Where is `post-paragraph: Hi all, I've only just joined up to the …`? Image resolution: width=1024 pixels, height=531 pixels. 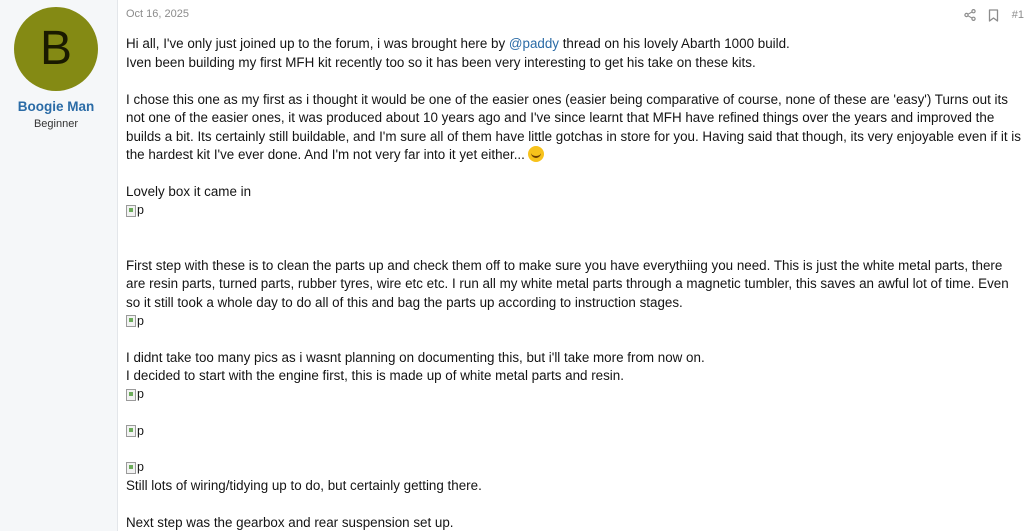 post-paragraph: Hi all, I've only just joined up to the … is located at coordinates (573, 44).